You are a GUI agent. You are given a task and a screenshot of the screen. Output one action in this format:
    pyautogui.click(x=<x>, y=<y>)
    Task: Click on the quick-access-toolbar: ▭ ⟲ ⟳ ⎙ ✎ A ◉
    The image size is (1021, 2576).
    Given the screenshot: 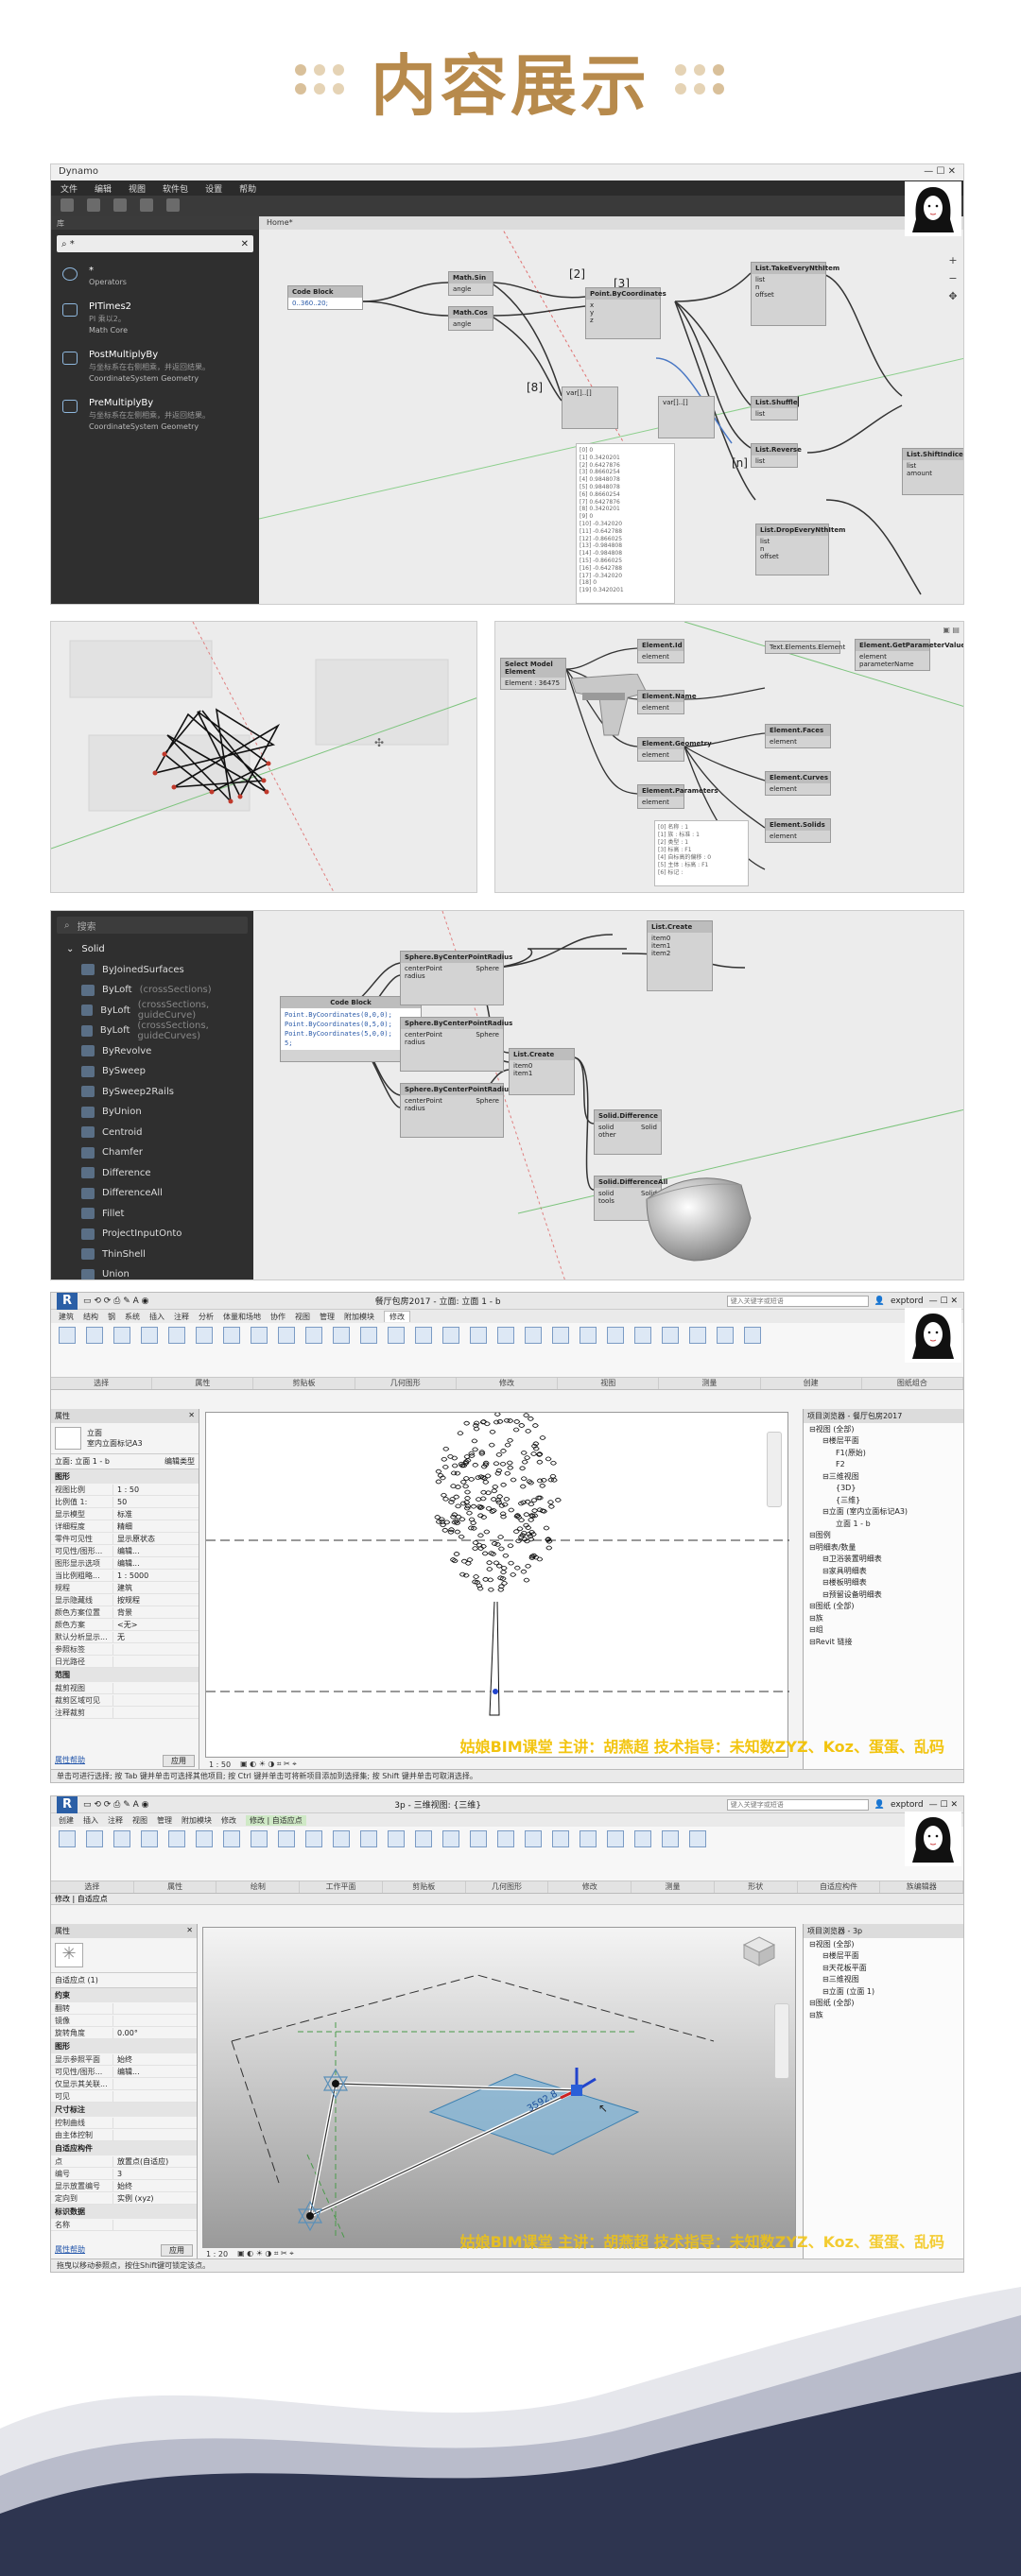 What is the action you would take?
    pyautogui.click(x=116, y=1301)
    